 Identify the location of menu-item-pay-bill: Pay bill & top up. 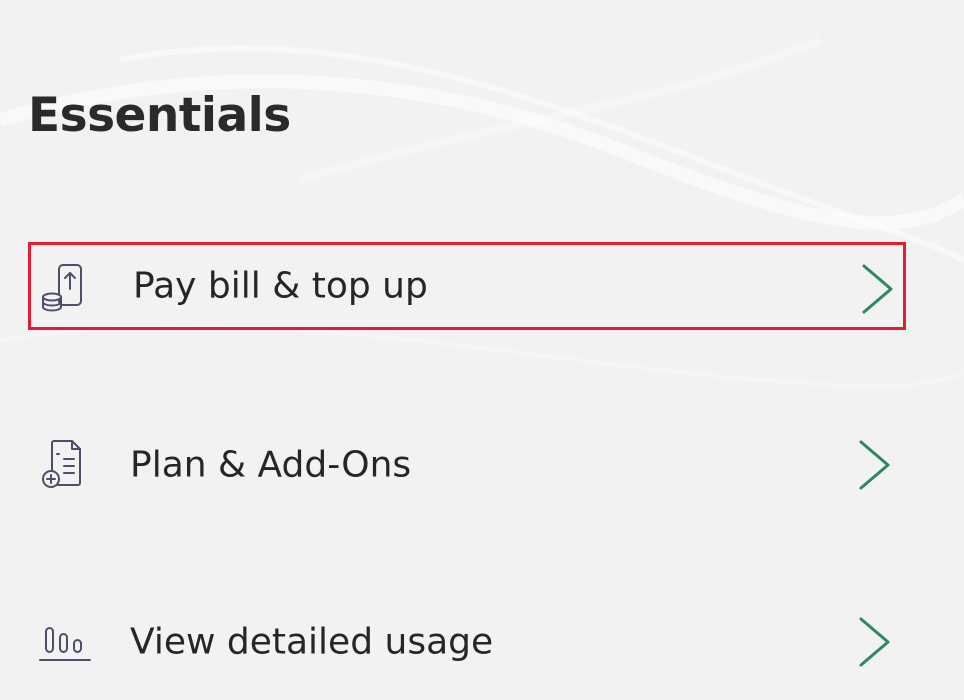
(467, 286).